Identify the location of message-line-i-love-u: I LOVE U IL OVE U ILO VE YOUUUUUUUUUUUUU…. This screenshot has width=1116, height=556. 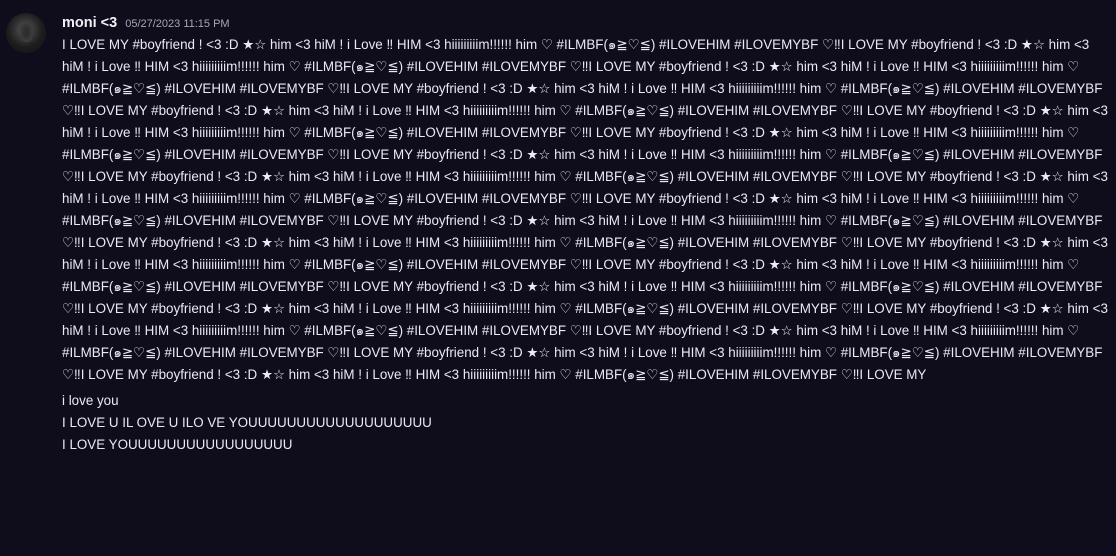
(247, 422).